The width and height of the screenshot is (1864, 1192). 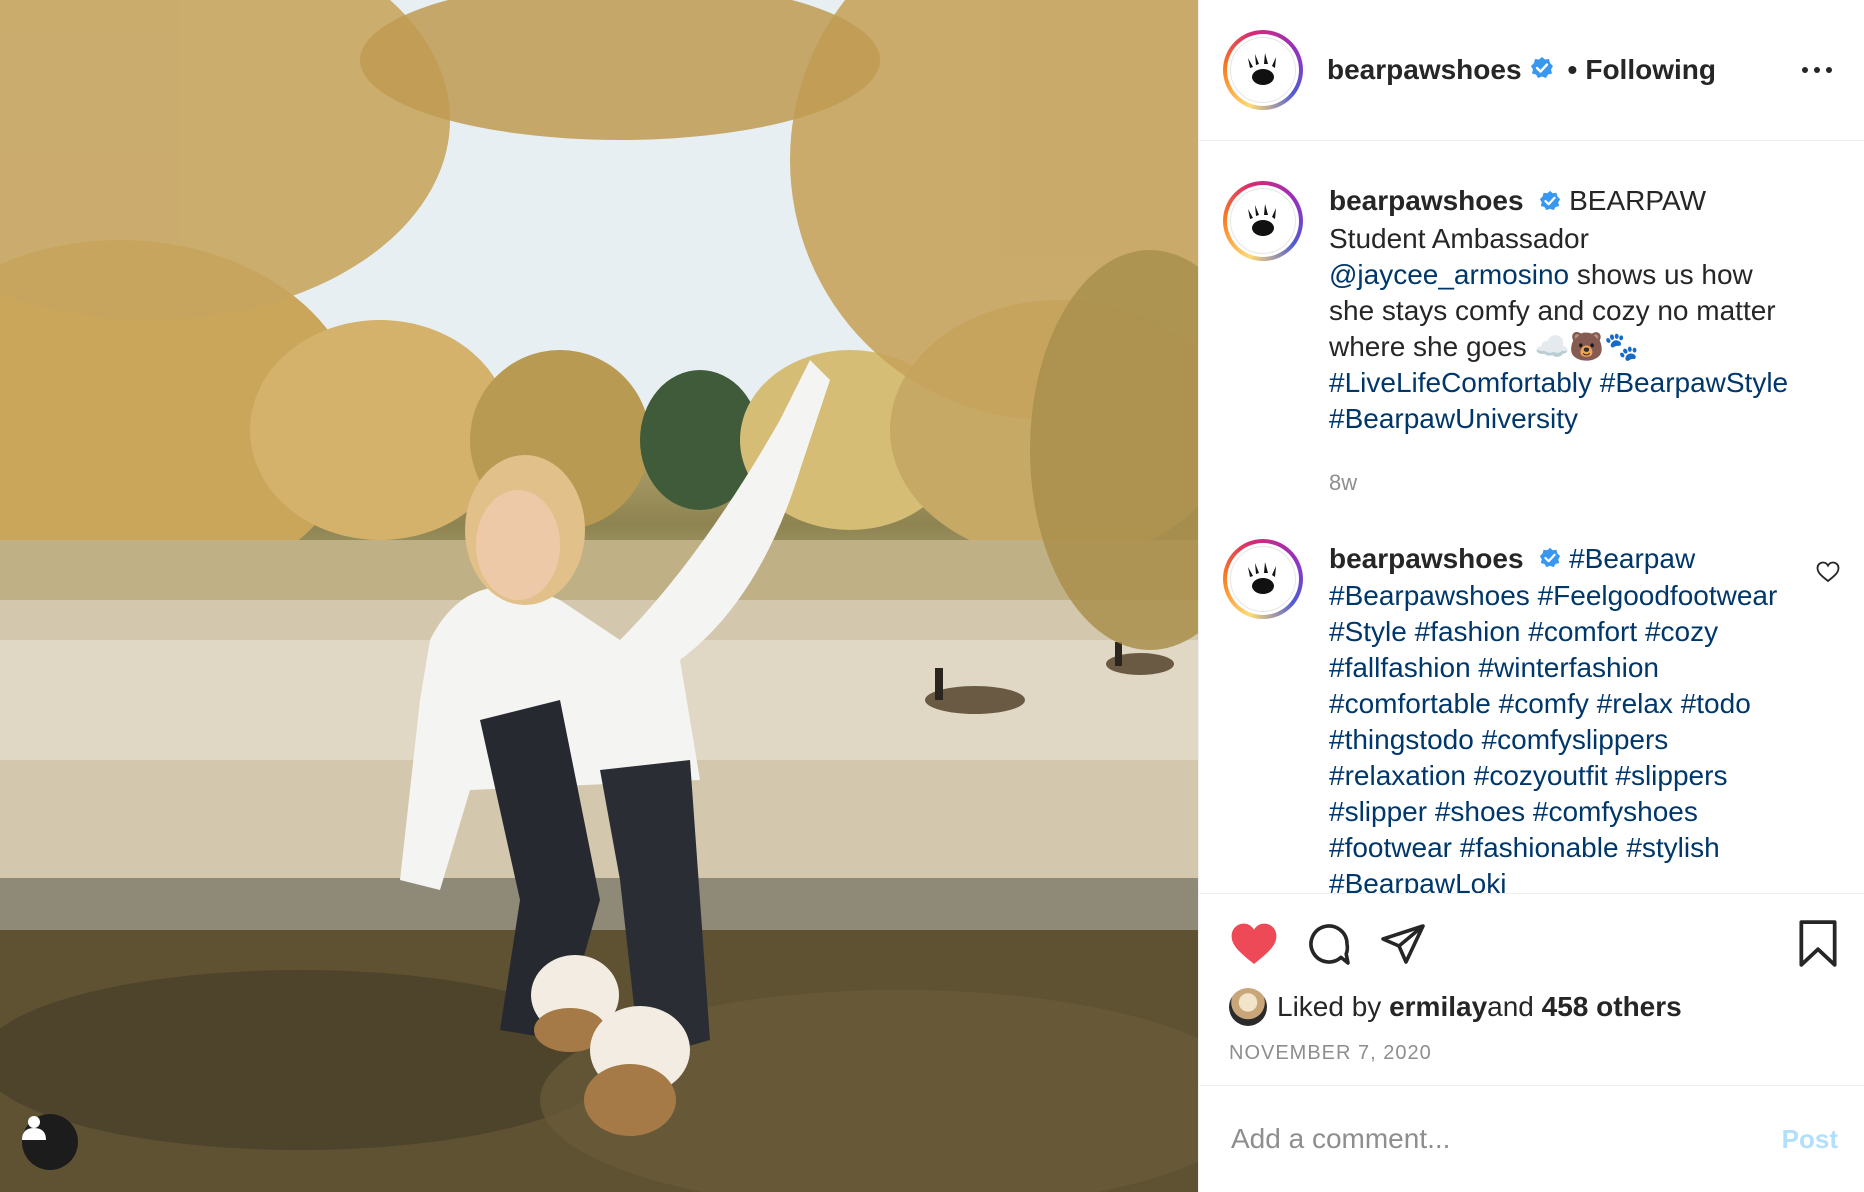 I want to click on caption-username: bearpawshoes, so click(x=1426, y=200).